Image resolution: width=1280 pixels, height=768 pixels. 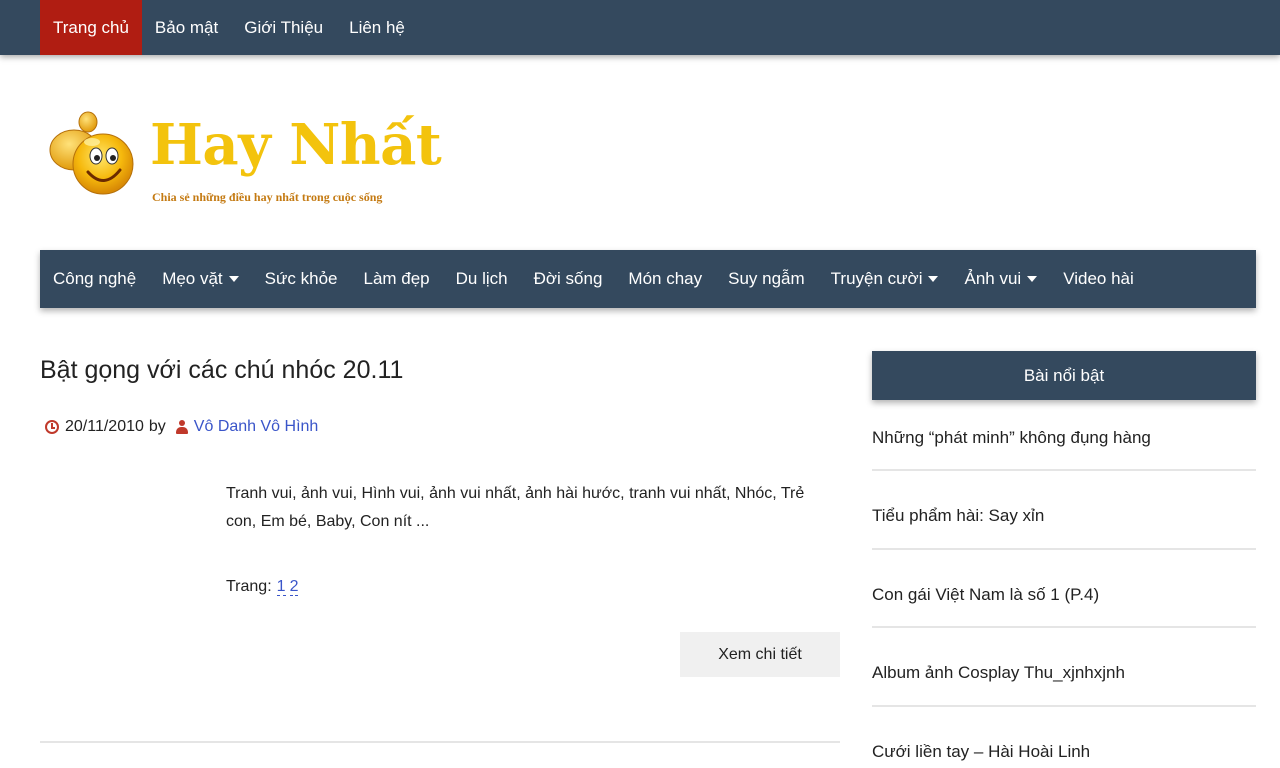 I want to click on post-meta: 20/11/2010 by Vô Danh Vô Hình, so click(x=181, y=427).